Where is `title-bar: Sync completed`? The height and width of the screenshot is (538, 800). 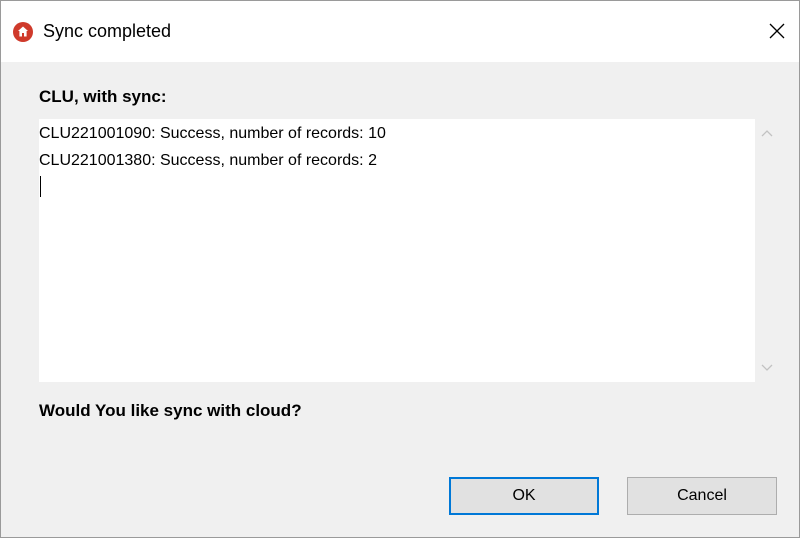
title-bar: Sync completed is located at coordinates (400, 31).